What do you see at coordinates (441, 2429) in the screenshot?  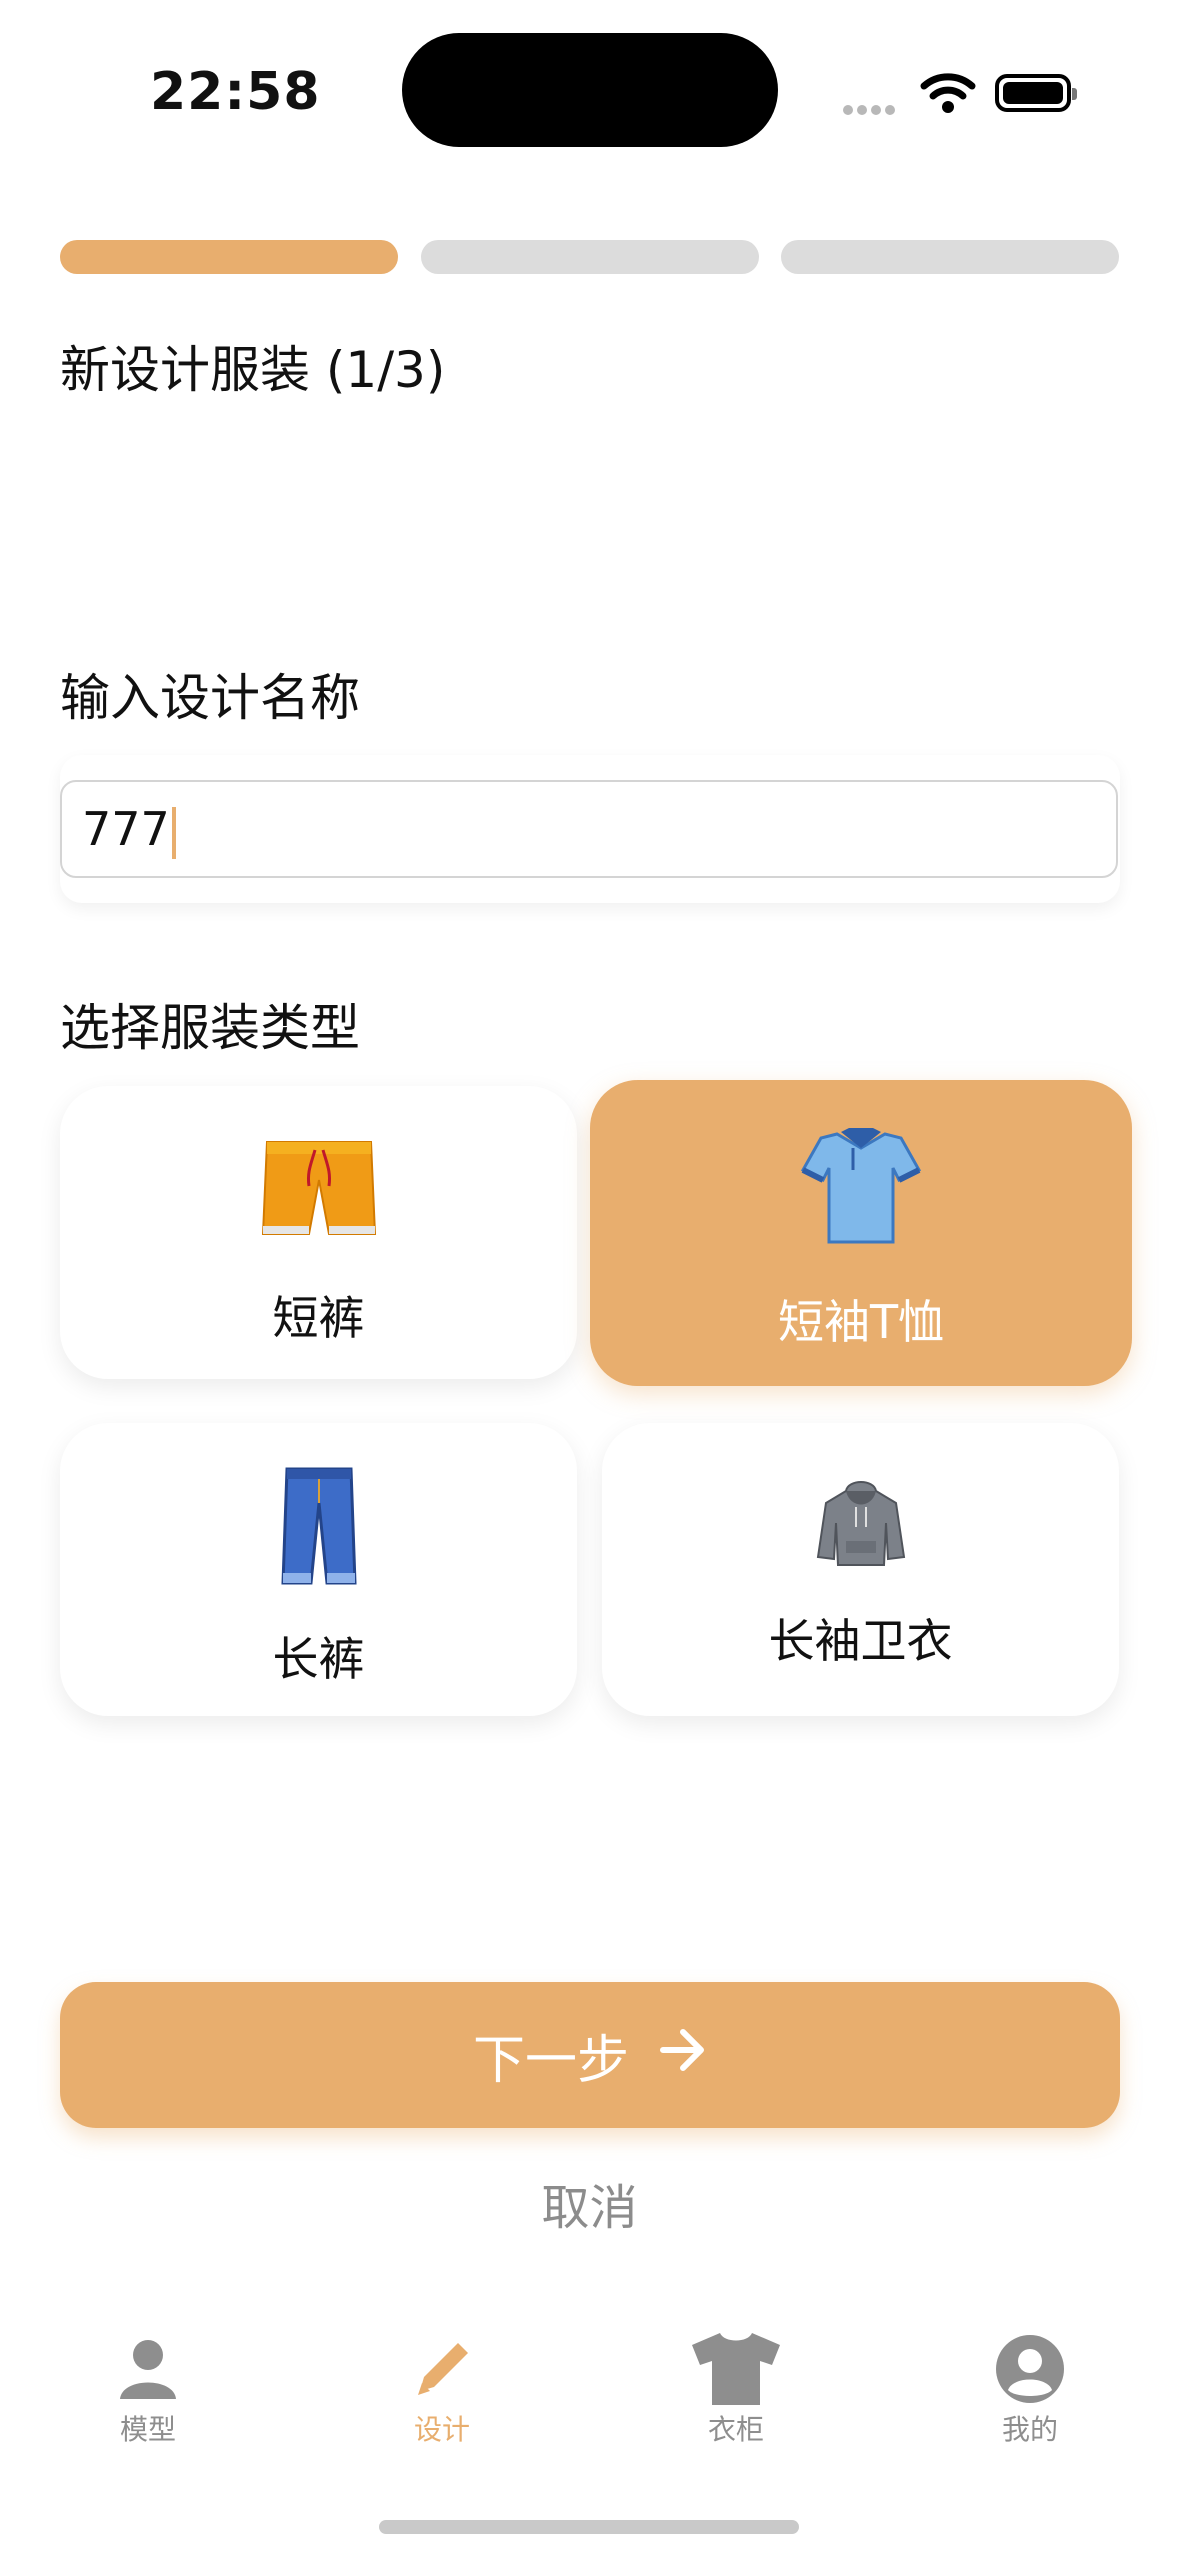 I see `tab-label: 设计` at bounding box center [441, 2429].